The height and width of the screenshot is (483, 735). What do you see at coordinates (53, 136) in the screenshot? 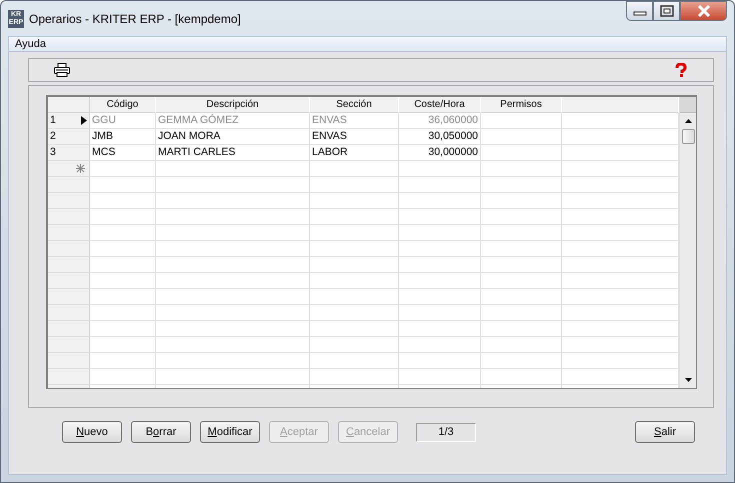
I see `row-number: 2` at bounding box center [53, 136].